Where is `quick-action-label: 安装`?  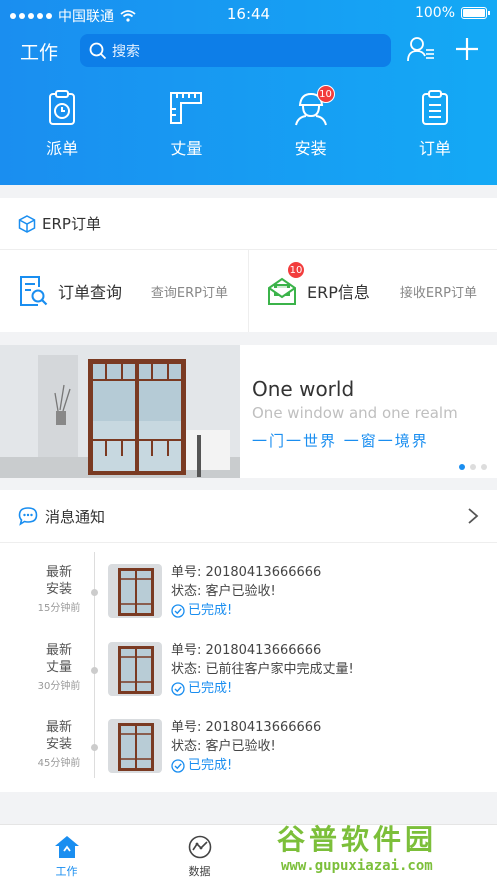
quick-action-label: 安装 is located at coordinates (310, 148).